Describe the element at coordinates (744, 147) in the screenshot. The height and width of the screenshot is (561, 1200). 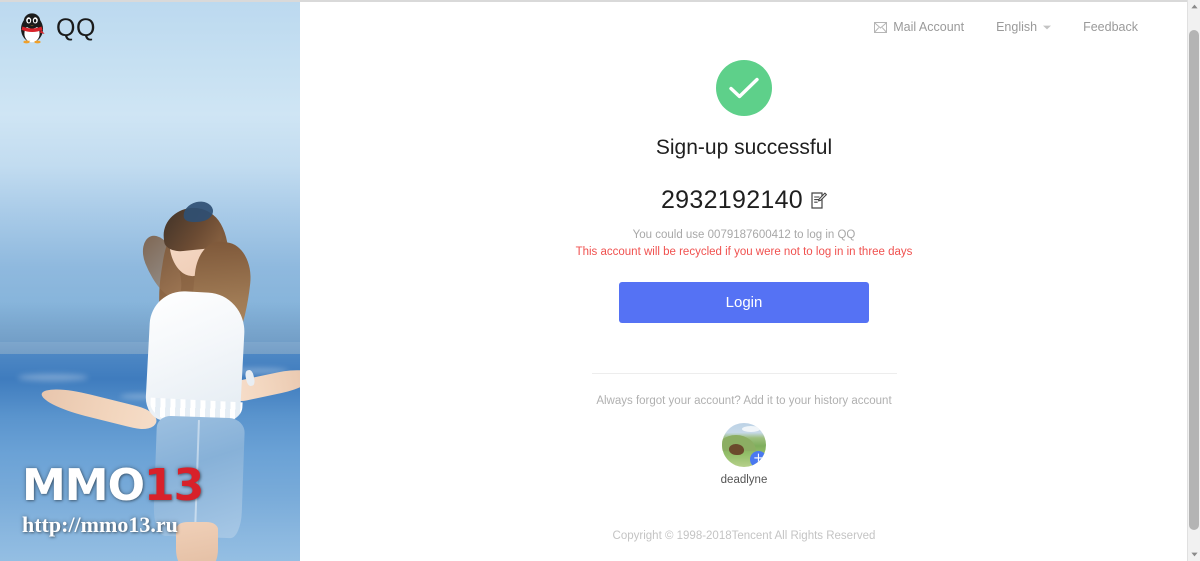
I see `page-title: Sign-up successful` at that location.